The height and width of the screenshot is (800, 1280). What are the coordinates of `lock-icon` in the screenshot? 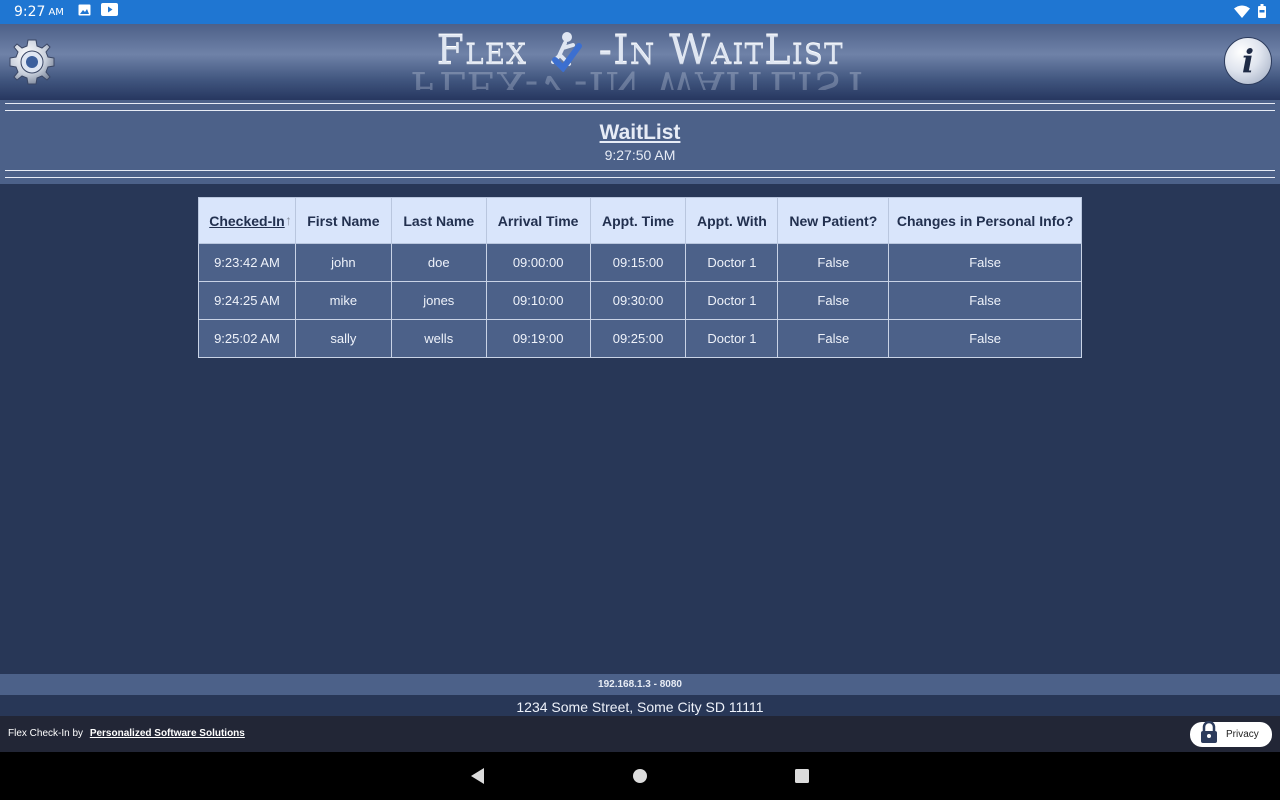 It's located at (1209, 734).